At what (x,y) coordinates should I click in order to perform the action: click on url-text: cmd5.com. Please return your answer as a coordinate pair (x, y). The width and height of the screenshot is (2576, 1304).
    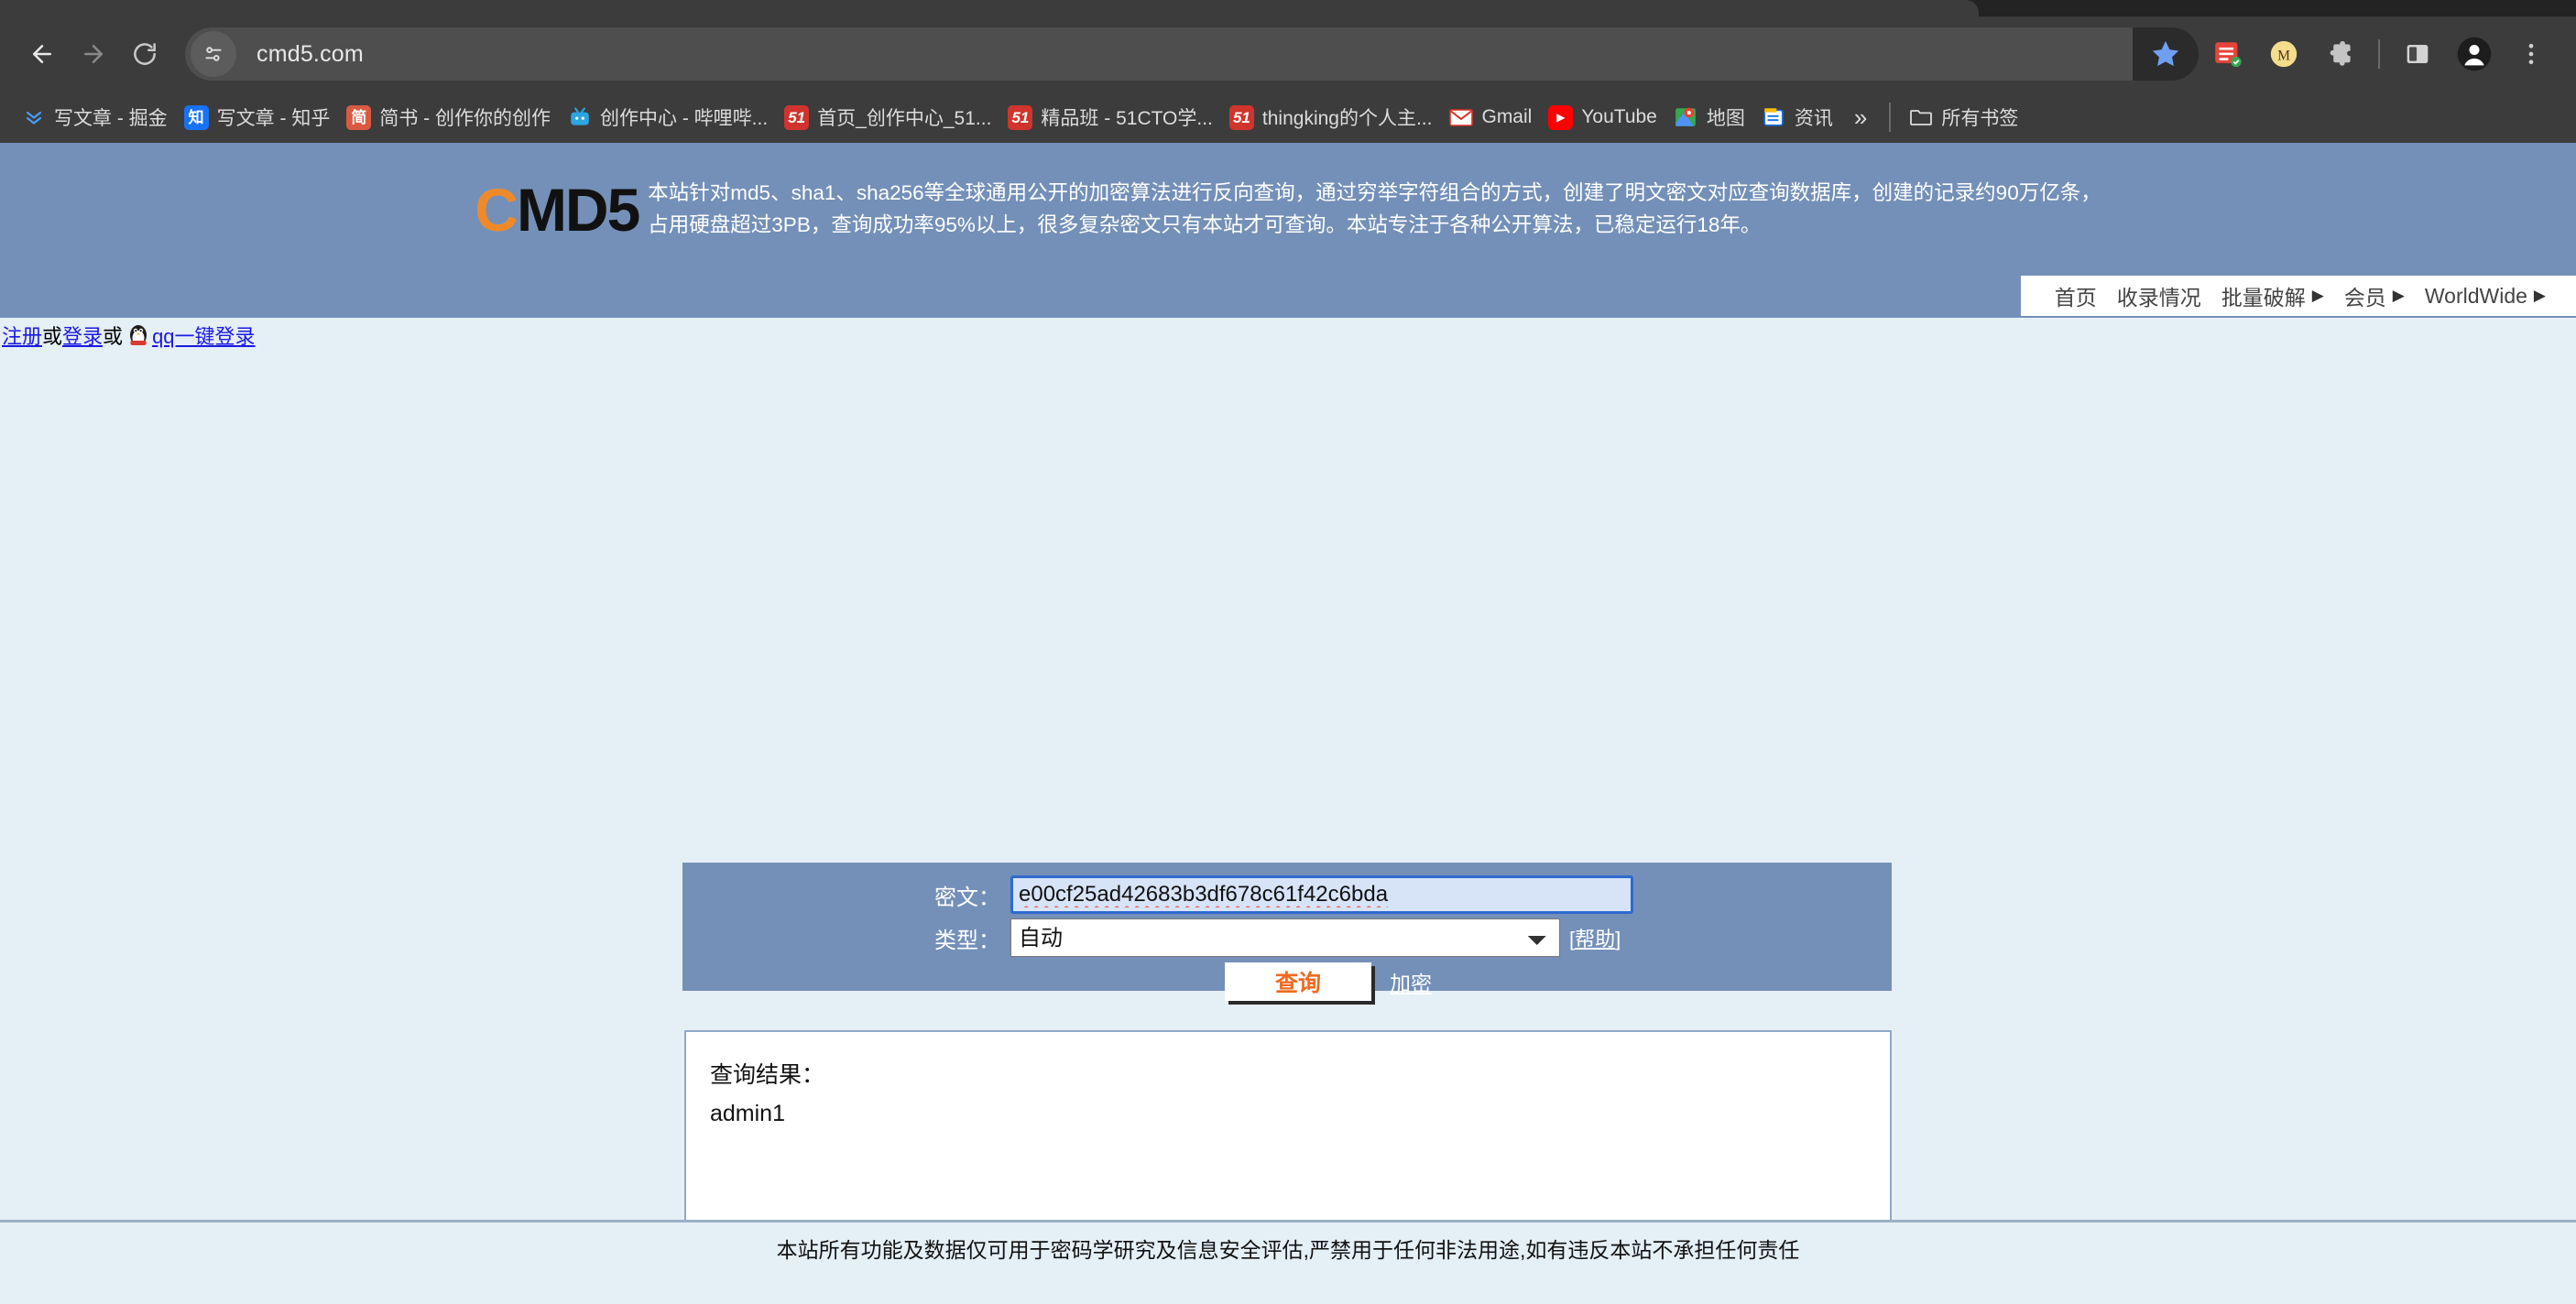
    Looking at the image, I should click on (311, 53).